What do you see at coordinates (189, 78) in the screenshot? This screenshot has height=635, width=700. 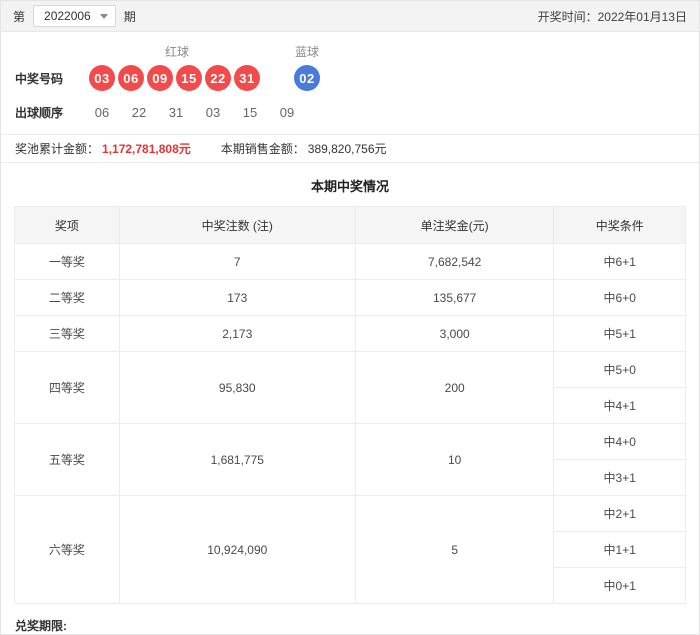 I see `red-ball: 15` at bounding box center [189, 78].